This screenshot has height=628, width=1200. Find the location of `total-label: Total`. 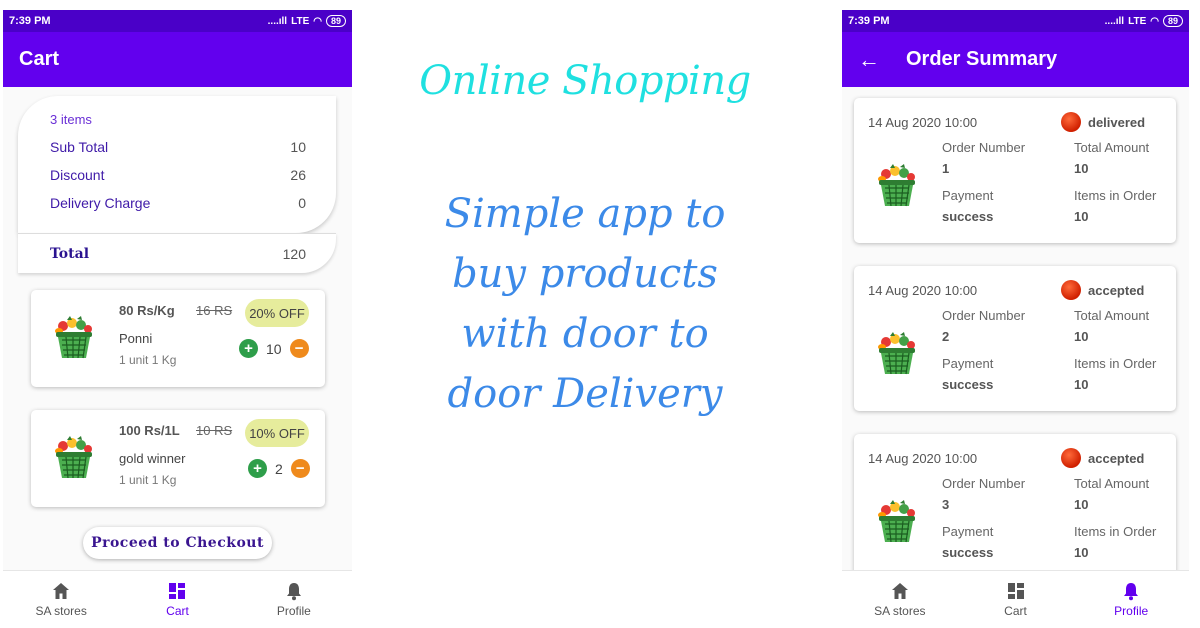

total-label: Total is located at coordinates (70, 253).